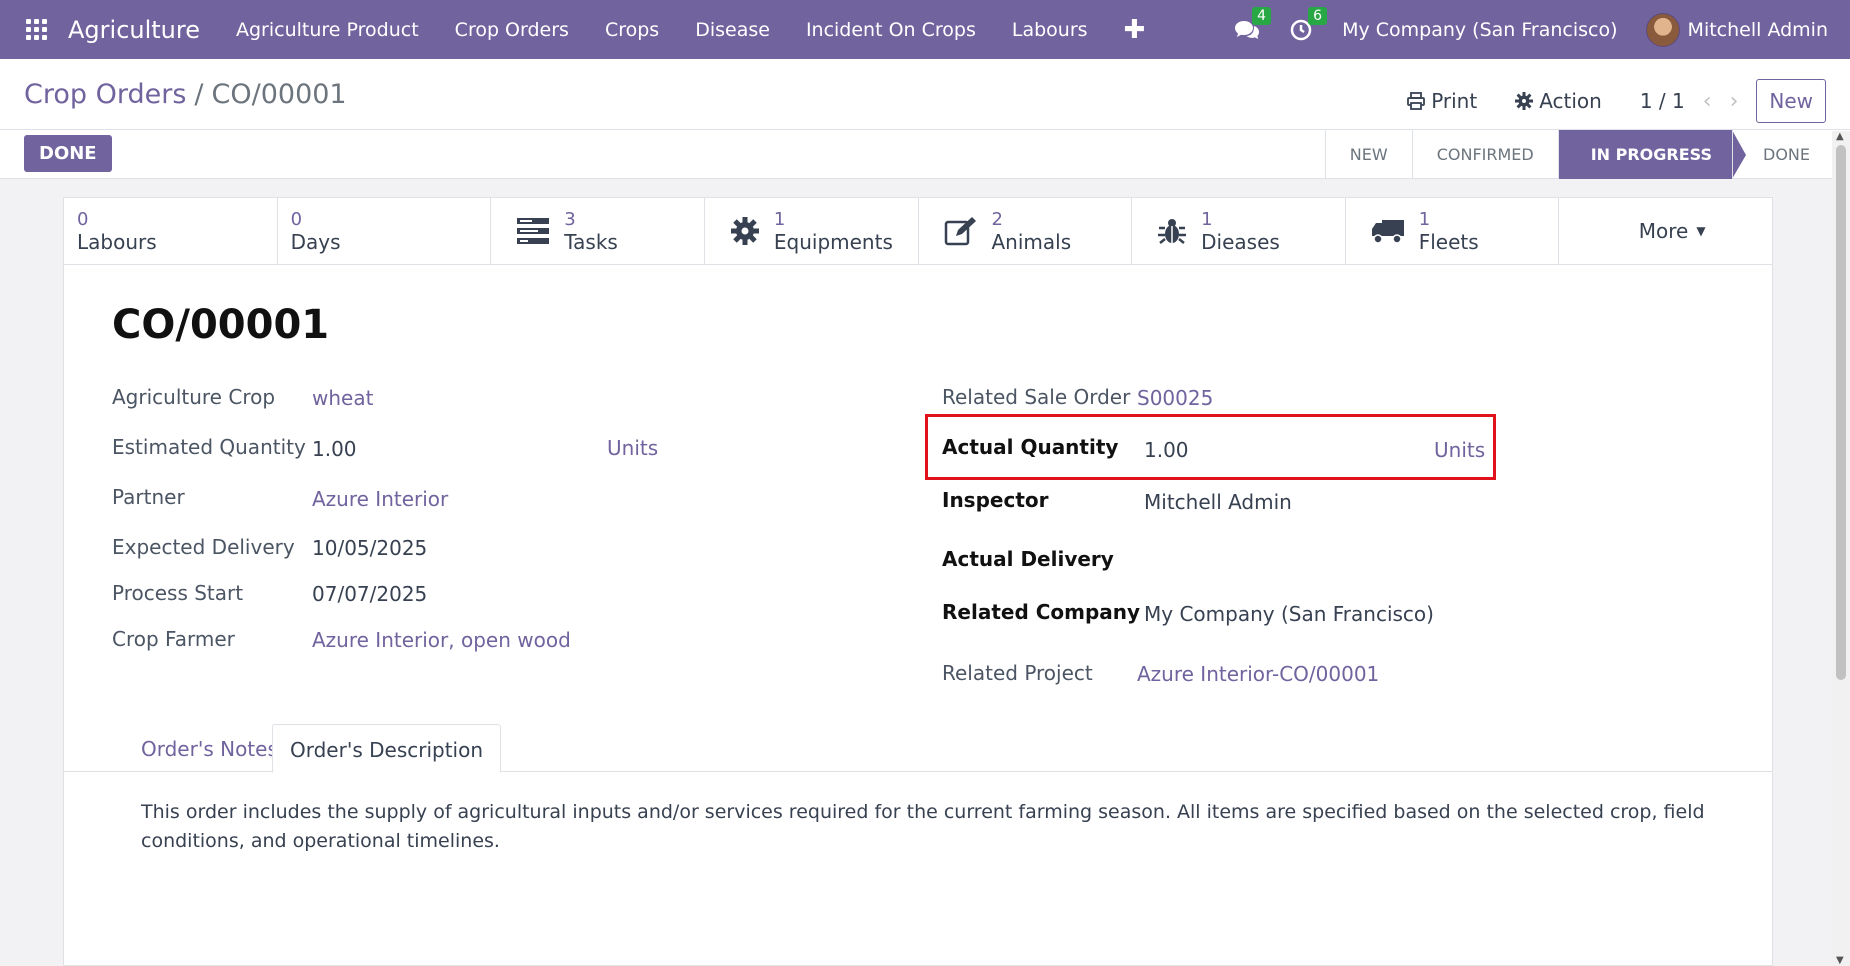 Image resolution: width=1850 pixels, height=966 pixels. Describe the element at coordinates (997, 219) in the screenshot. I see `animals-count: 2` at that location.